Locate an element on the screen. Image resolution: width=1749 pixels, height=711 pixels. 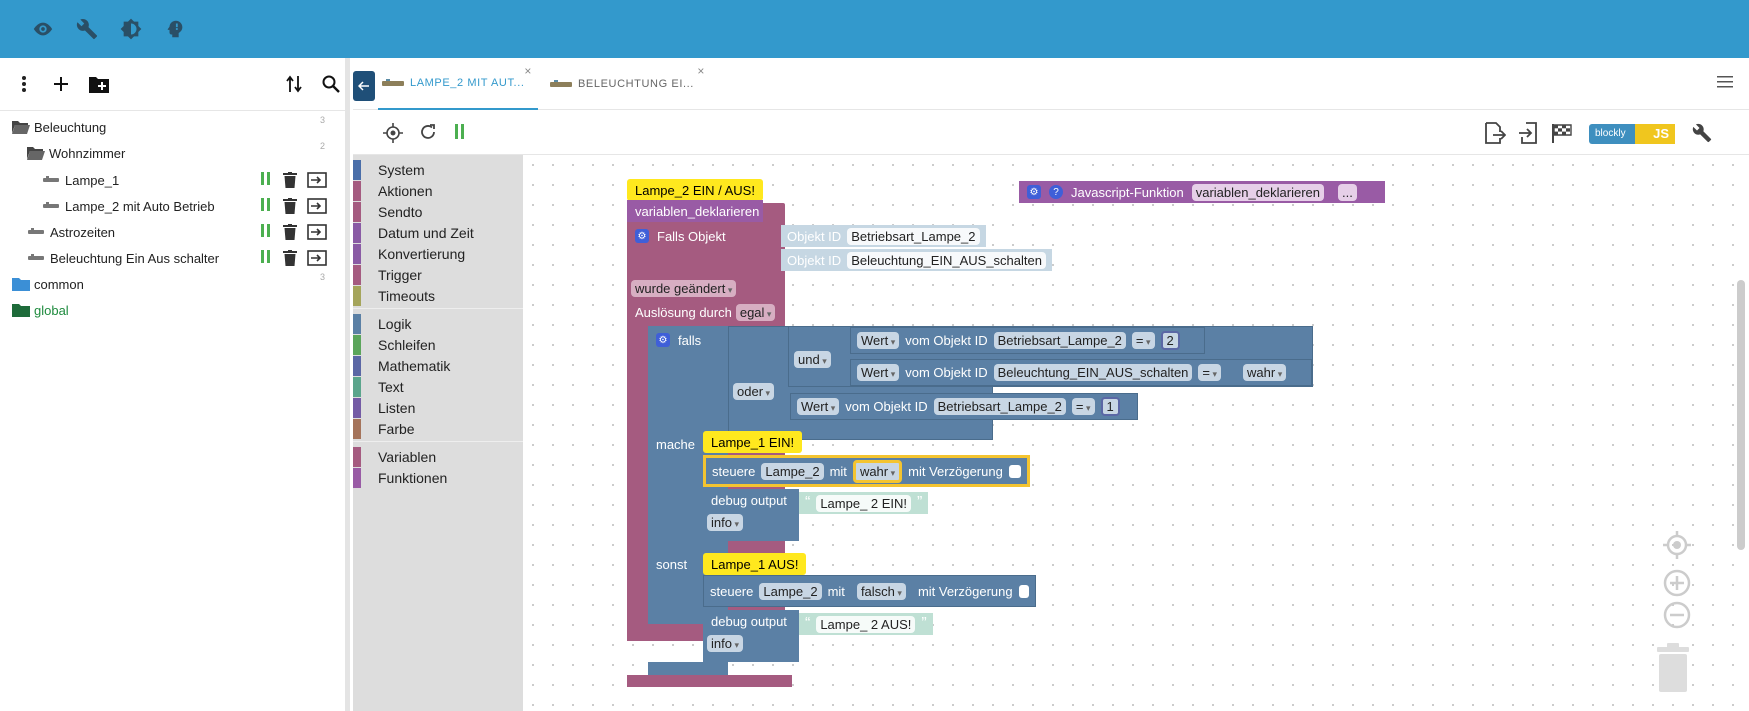
category-konvertierung: Konvertierung is located at coordinates (438, 254).